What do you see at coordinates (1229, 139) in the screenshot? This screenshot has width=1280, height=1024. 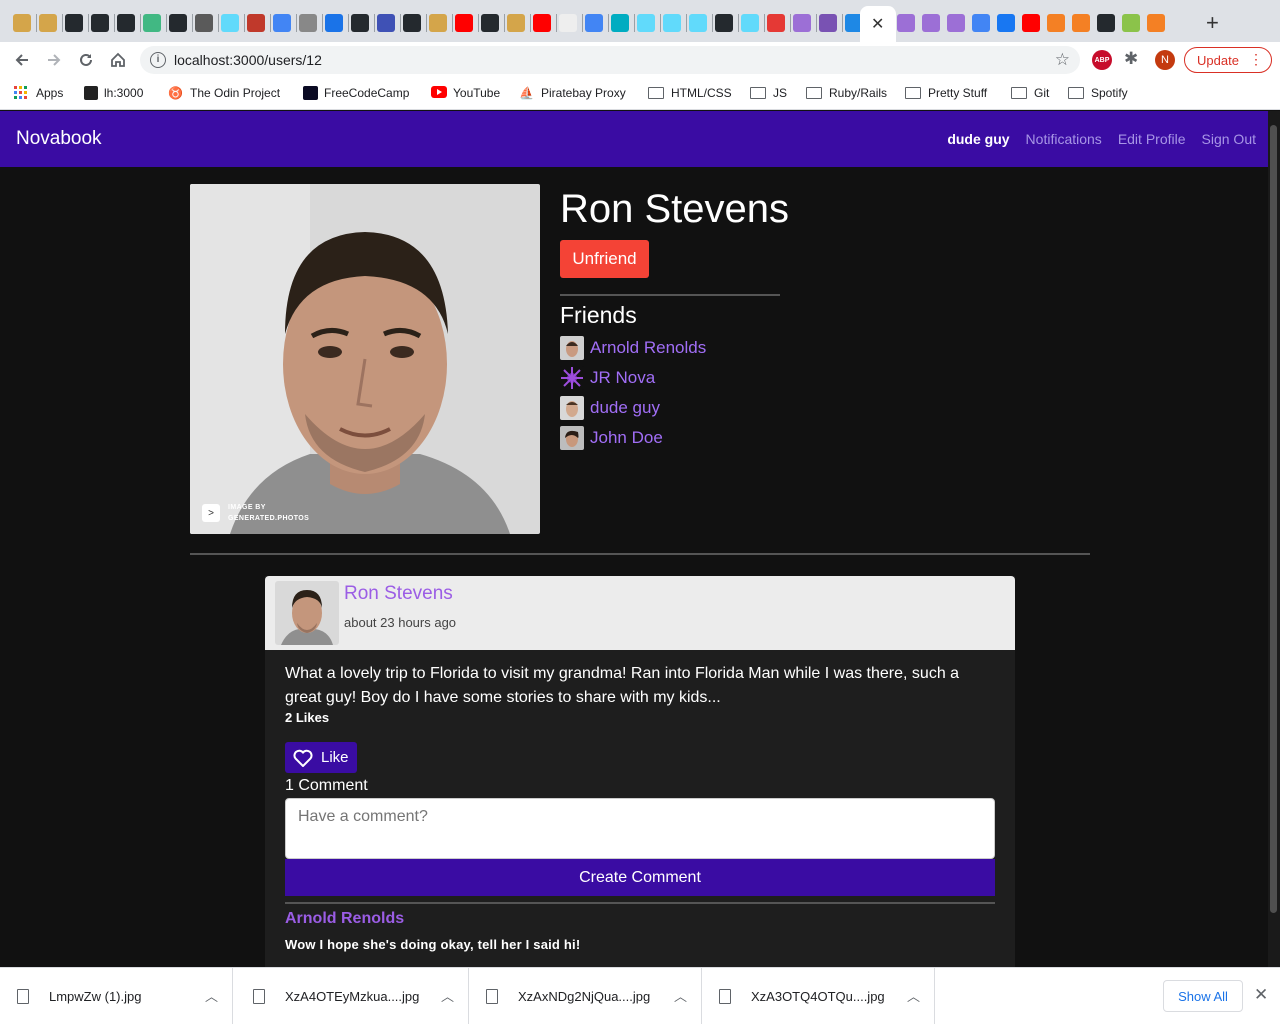 I see `nav-sign-out: Sign Out` at bounding box center [1229, 139].